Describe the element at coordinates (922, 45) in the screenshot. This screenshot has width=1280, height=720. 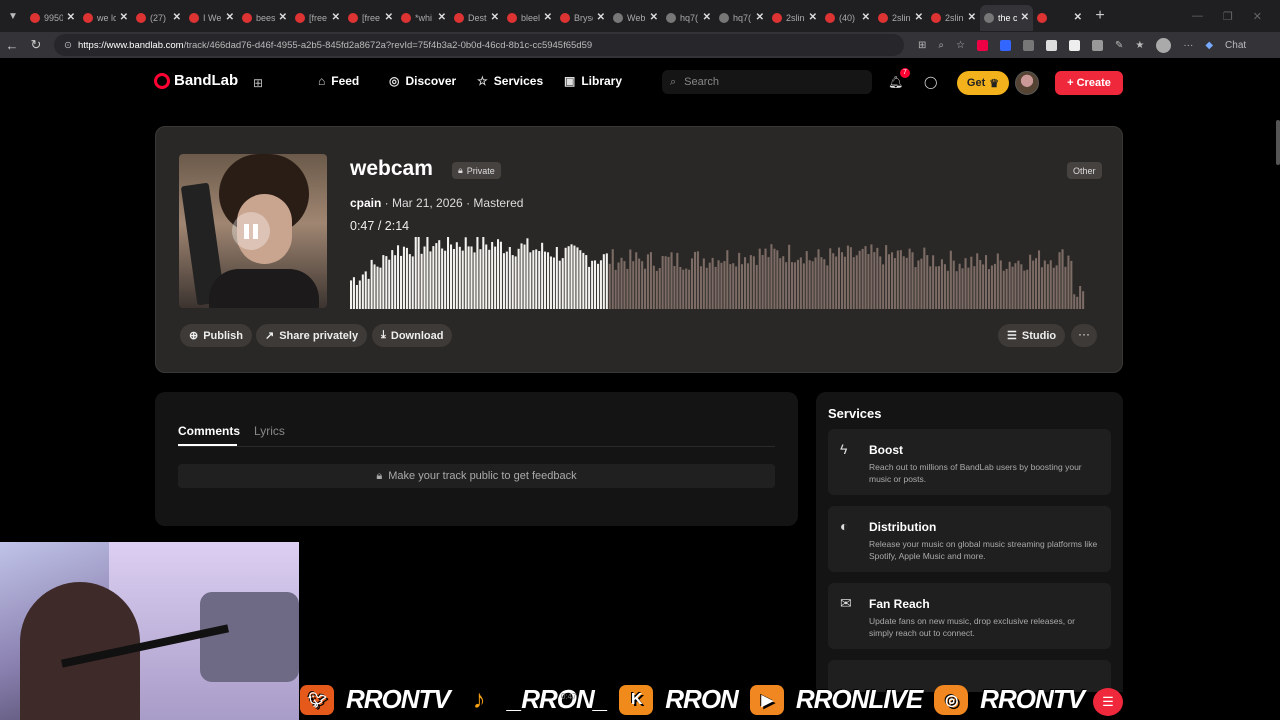
I see `install-icon: ⊞` at that location.